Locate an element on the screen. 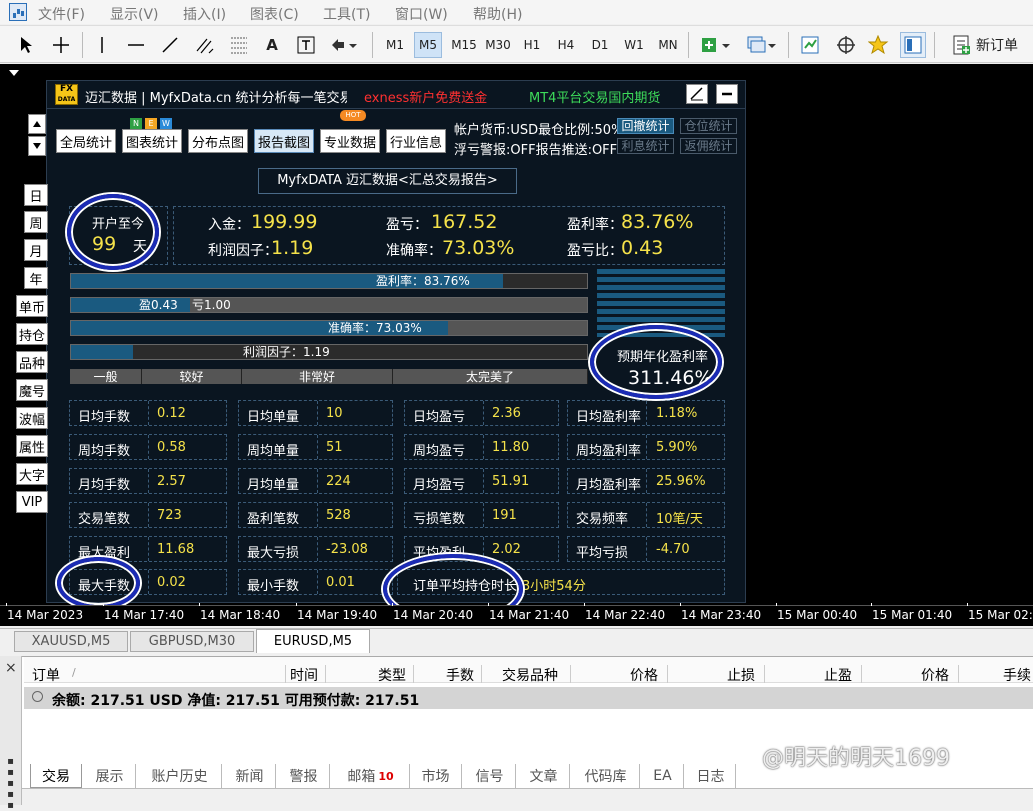 Image resolution: width=1033 pixels, height=811 pixels. col-order: 订单 is located at coordinates (46, 675).